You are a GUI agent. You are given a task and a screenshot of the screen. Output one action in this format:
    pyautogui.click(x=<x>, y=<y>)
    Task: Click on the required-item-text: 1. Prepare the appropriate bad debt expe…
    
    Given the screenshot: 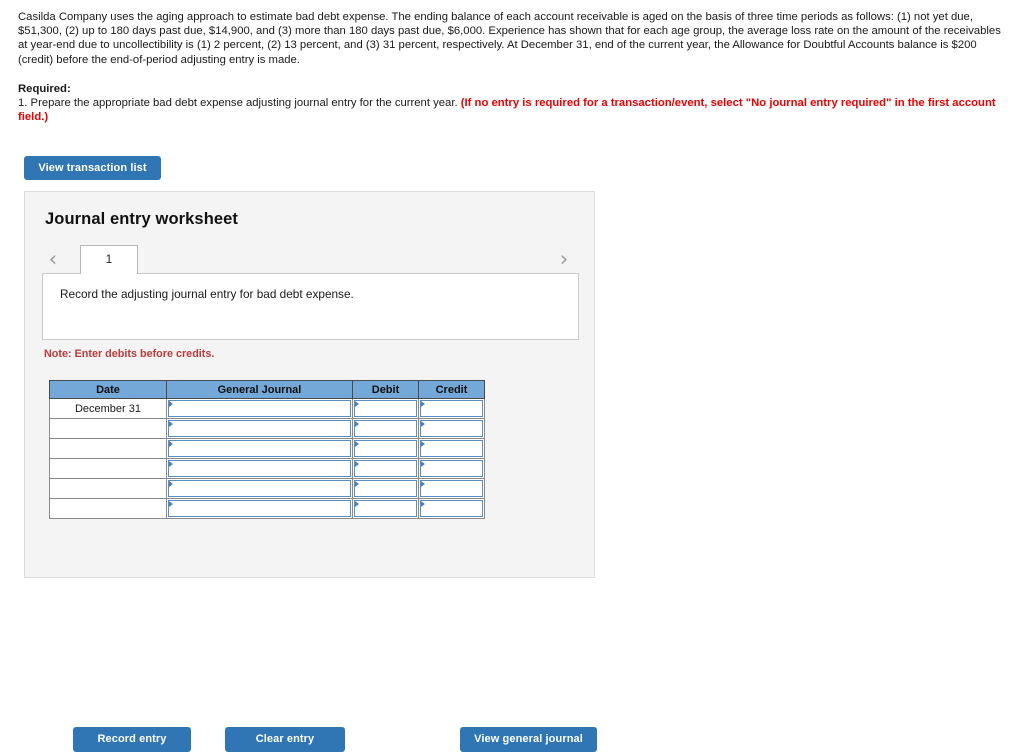 What is the action you would take?
    pyautogui.click(x=239, y=103)
    